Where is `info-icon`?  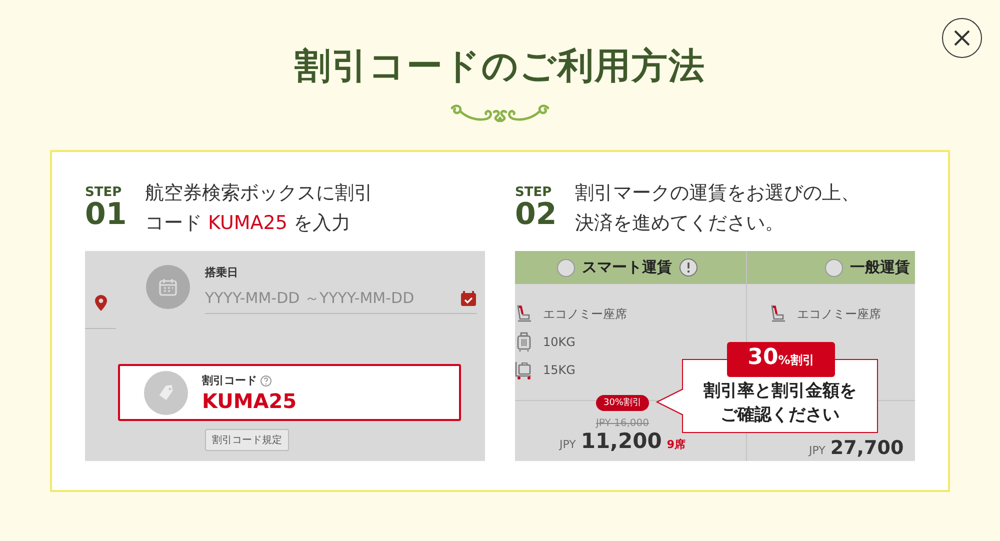 info-icon is located at coordinates (688, 267).